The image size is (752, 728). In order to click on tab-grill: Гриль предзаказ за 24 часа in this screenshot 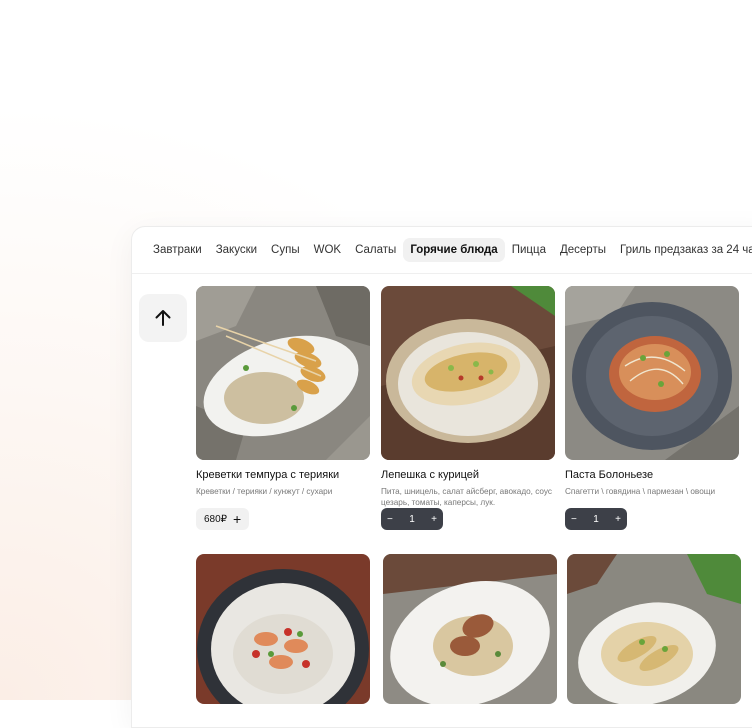, I will do `click(682, 250)`.